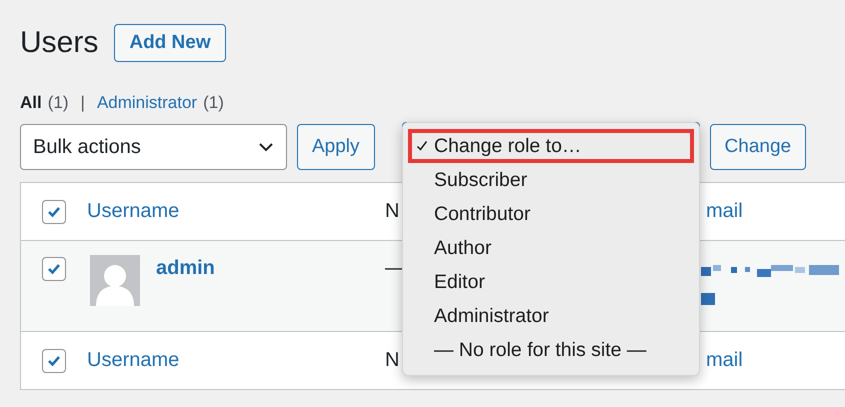 The width and height of the screenshot is (845, 407). Describe the element at coordinates (59, 43) in the screenshot. I see `page-title: Users` at that location.